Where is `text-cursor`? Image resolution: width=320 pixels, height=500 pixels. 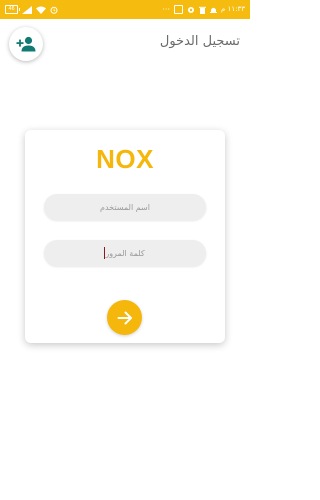 text-cursor is located at coordinates (104, 253).